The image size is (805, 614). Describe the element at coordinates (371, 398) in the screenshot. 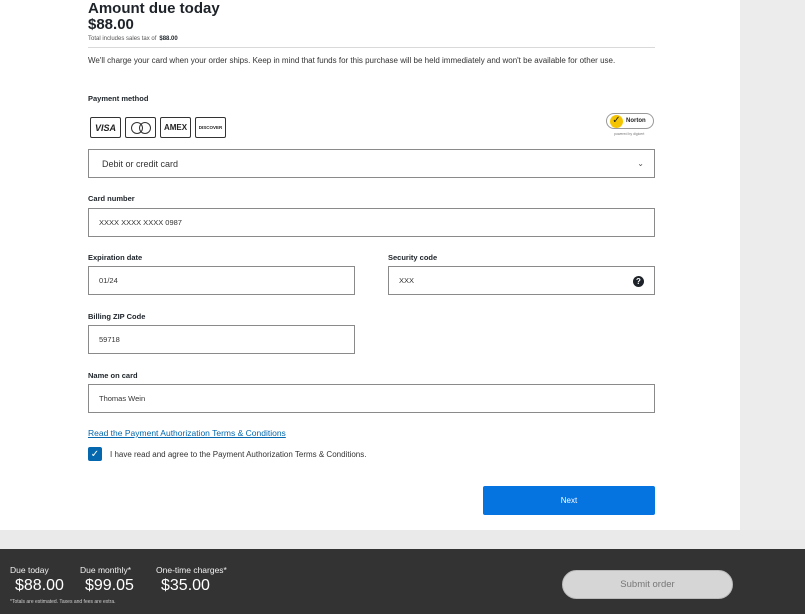

I see `name-on-card-input: Thomas Wein` at that location.